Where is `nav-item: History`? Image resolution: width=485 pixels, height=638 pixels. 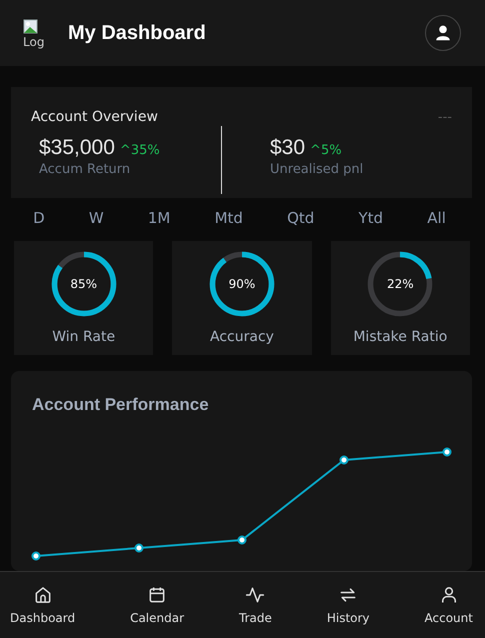
nav-item: History is located at coordinates (348, 605).